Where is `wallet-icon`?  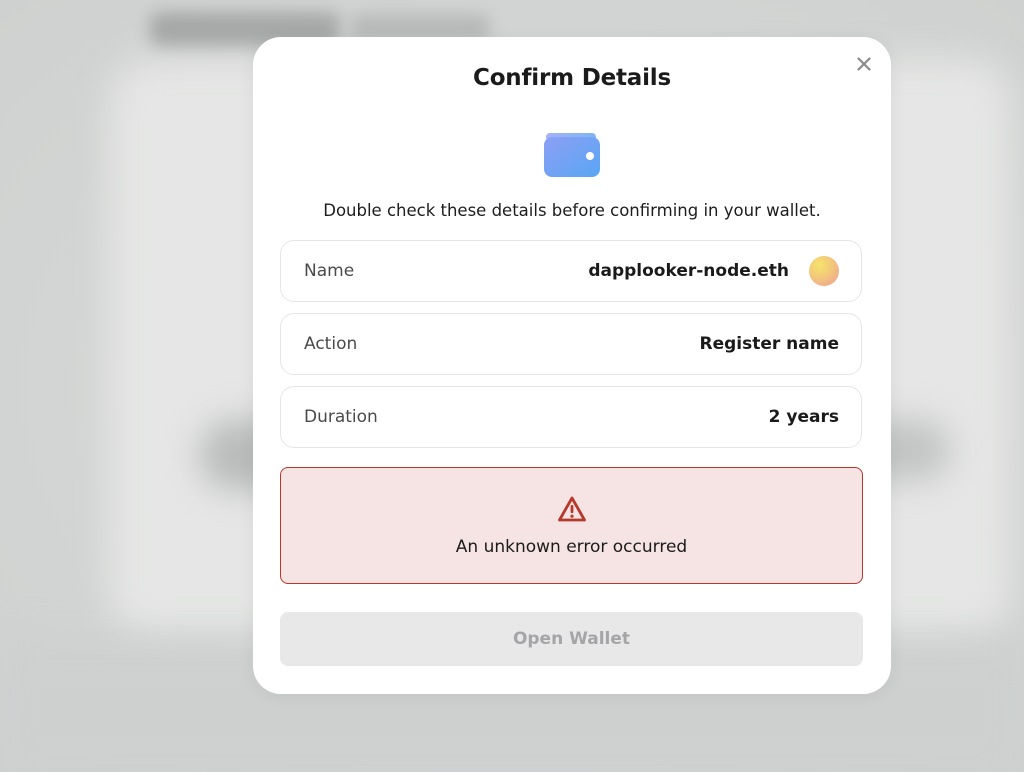 wallet-icon is located at coordinates (572, 155).